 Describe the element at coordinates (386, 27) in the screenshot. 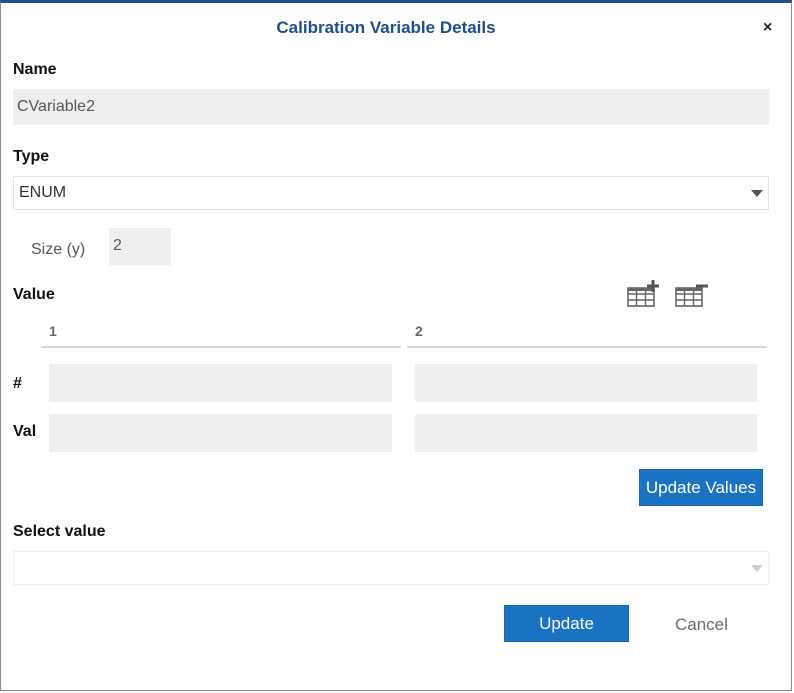

I see `dialog-title: Calibration Variable Details` at that location.